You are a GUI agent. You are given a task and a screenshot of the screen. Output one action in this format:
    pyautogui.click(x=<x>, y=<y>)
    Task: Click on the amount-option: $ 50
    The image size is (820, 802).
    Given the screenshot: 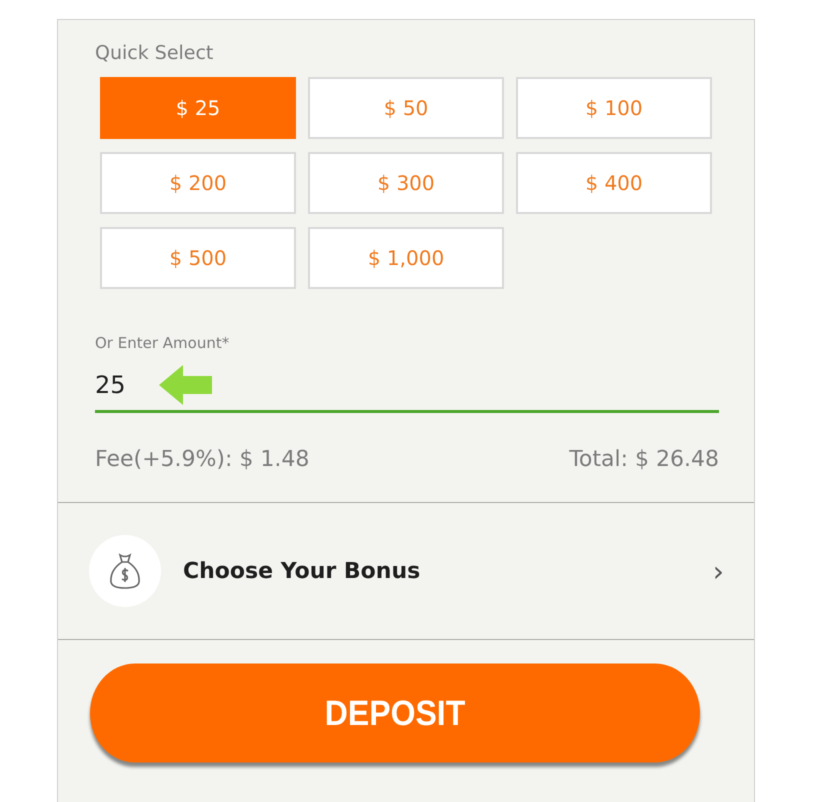 What is the action you would take?
    pyautogui.click(x=406, y=108)
    